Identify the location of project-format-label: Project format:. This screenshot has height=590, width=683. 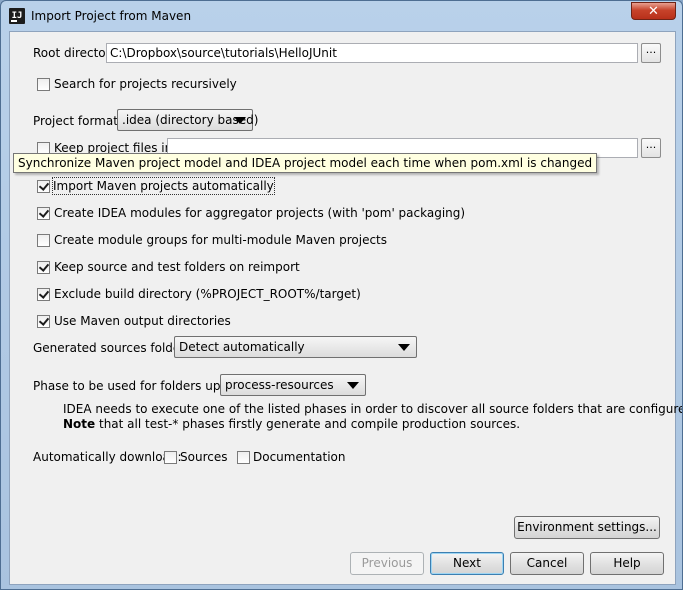
(77, 121).